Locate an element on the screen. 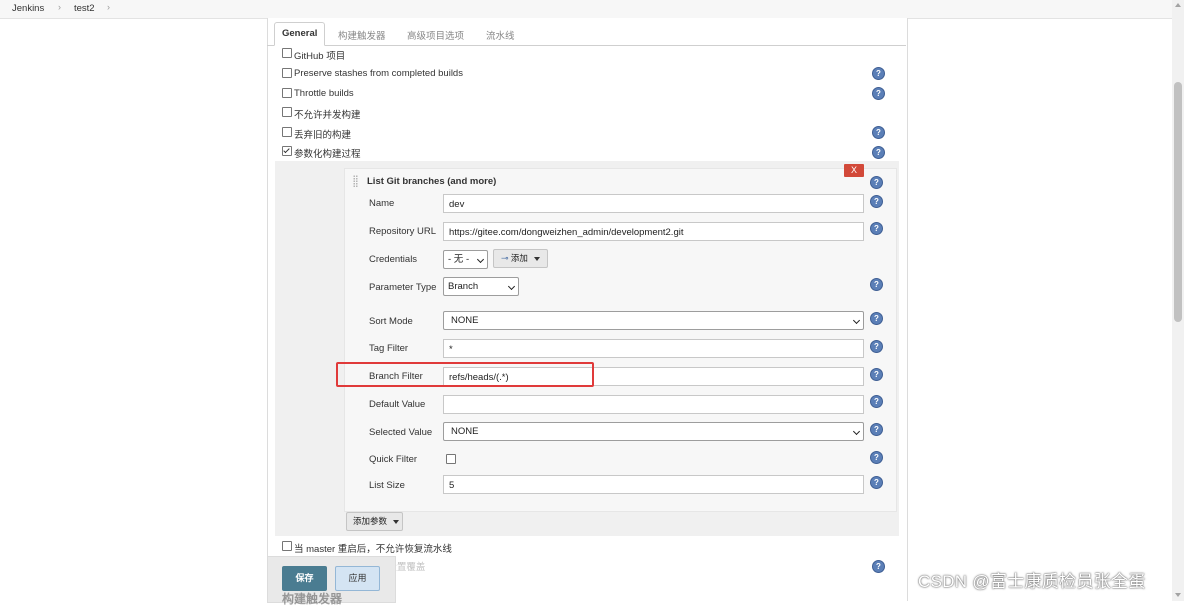 This screenshot has height=607, width=1184. list-size-field: 5 is located at coordinates (653, 484).